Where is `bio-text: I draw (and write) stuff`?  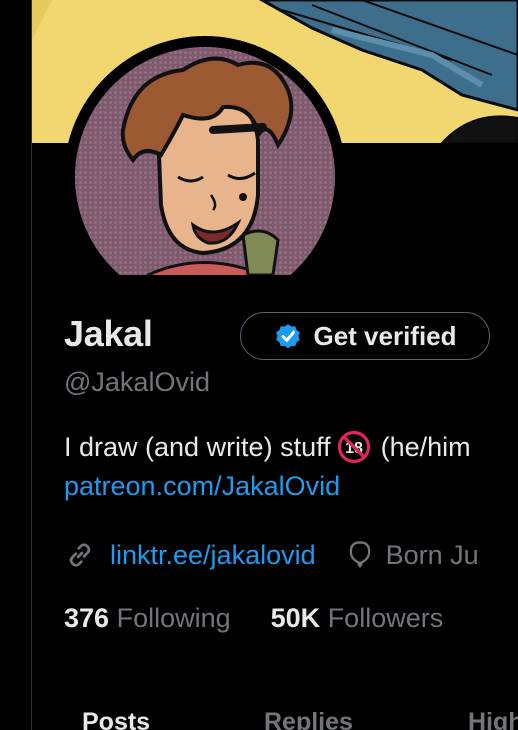
bio-text: I draw (and write) stuff is located at coordinates (197, 446).